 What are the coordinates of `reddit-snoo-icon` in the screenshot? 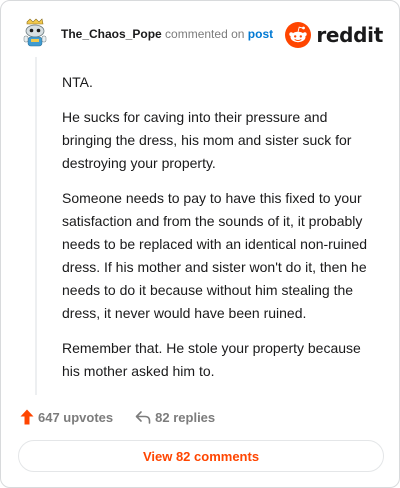 It's located at (298, 35).